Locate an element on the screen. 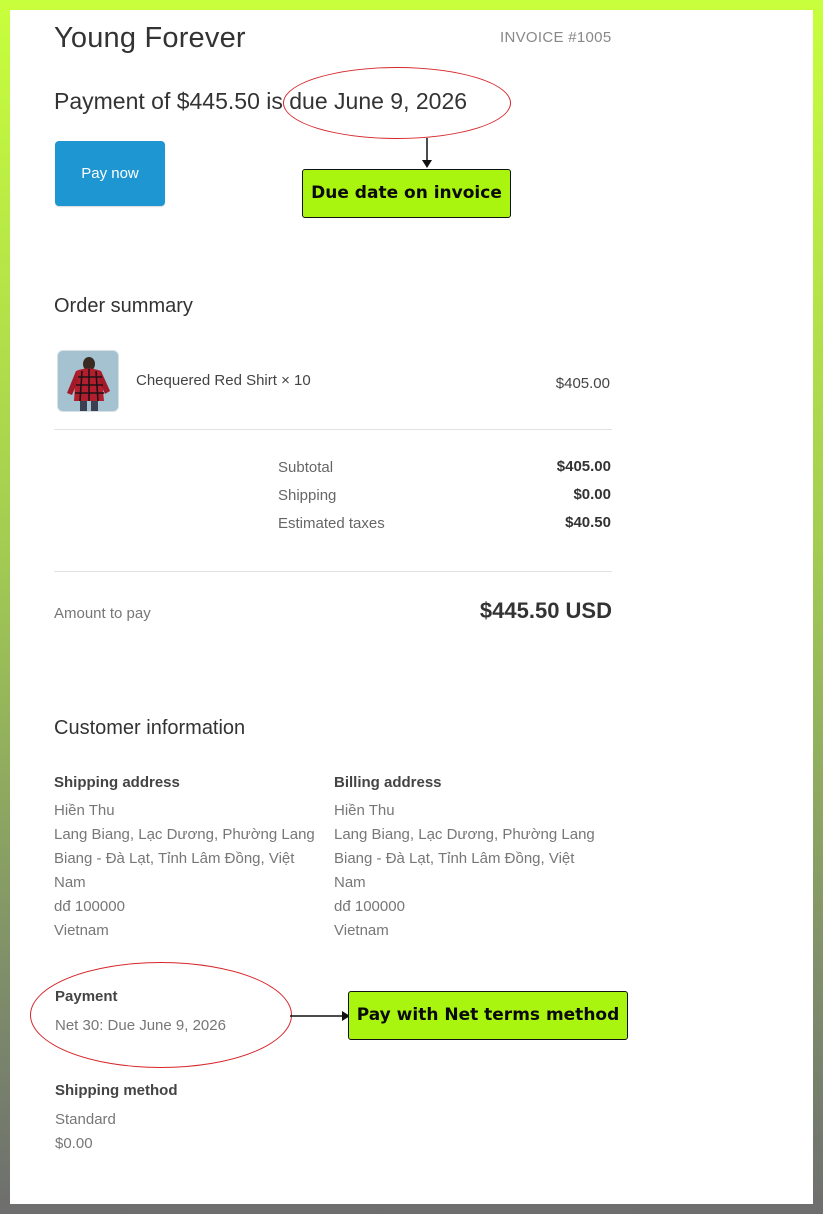  product-name: Chequered Red Shirt × 10 is located at coordinates (223, 380).